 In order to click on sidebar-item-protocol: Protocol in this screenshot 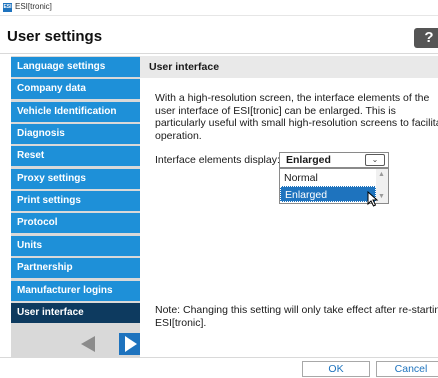, I will do `click(75, 223)`.